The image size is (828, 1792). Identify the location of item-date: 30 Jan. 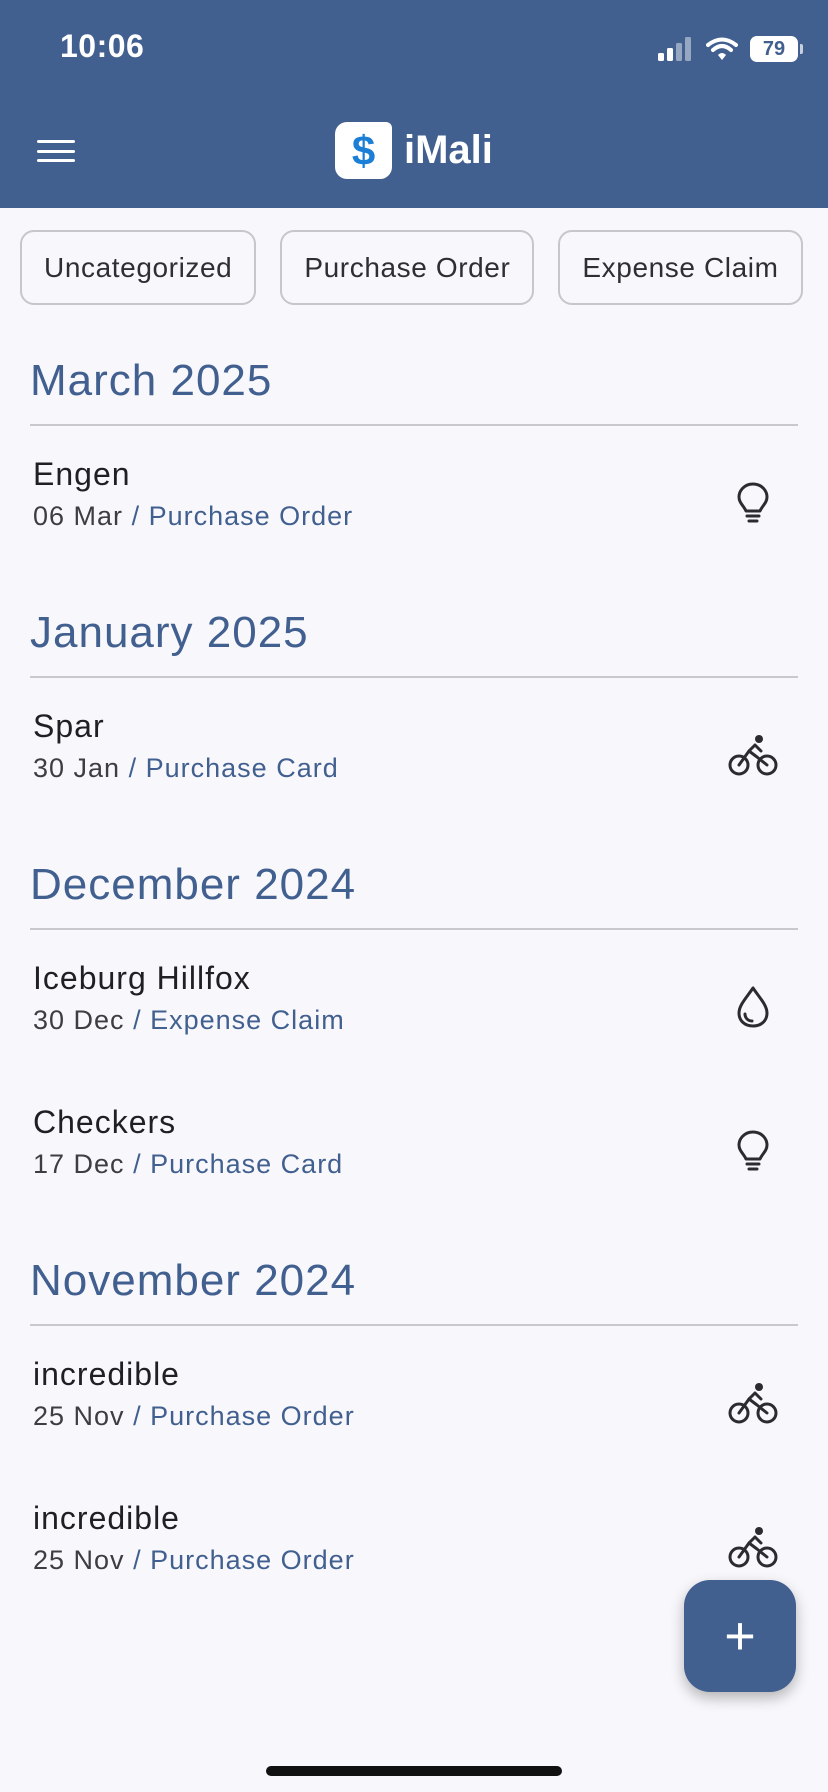
(77, 768).